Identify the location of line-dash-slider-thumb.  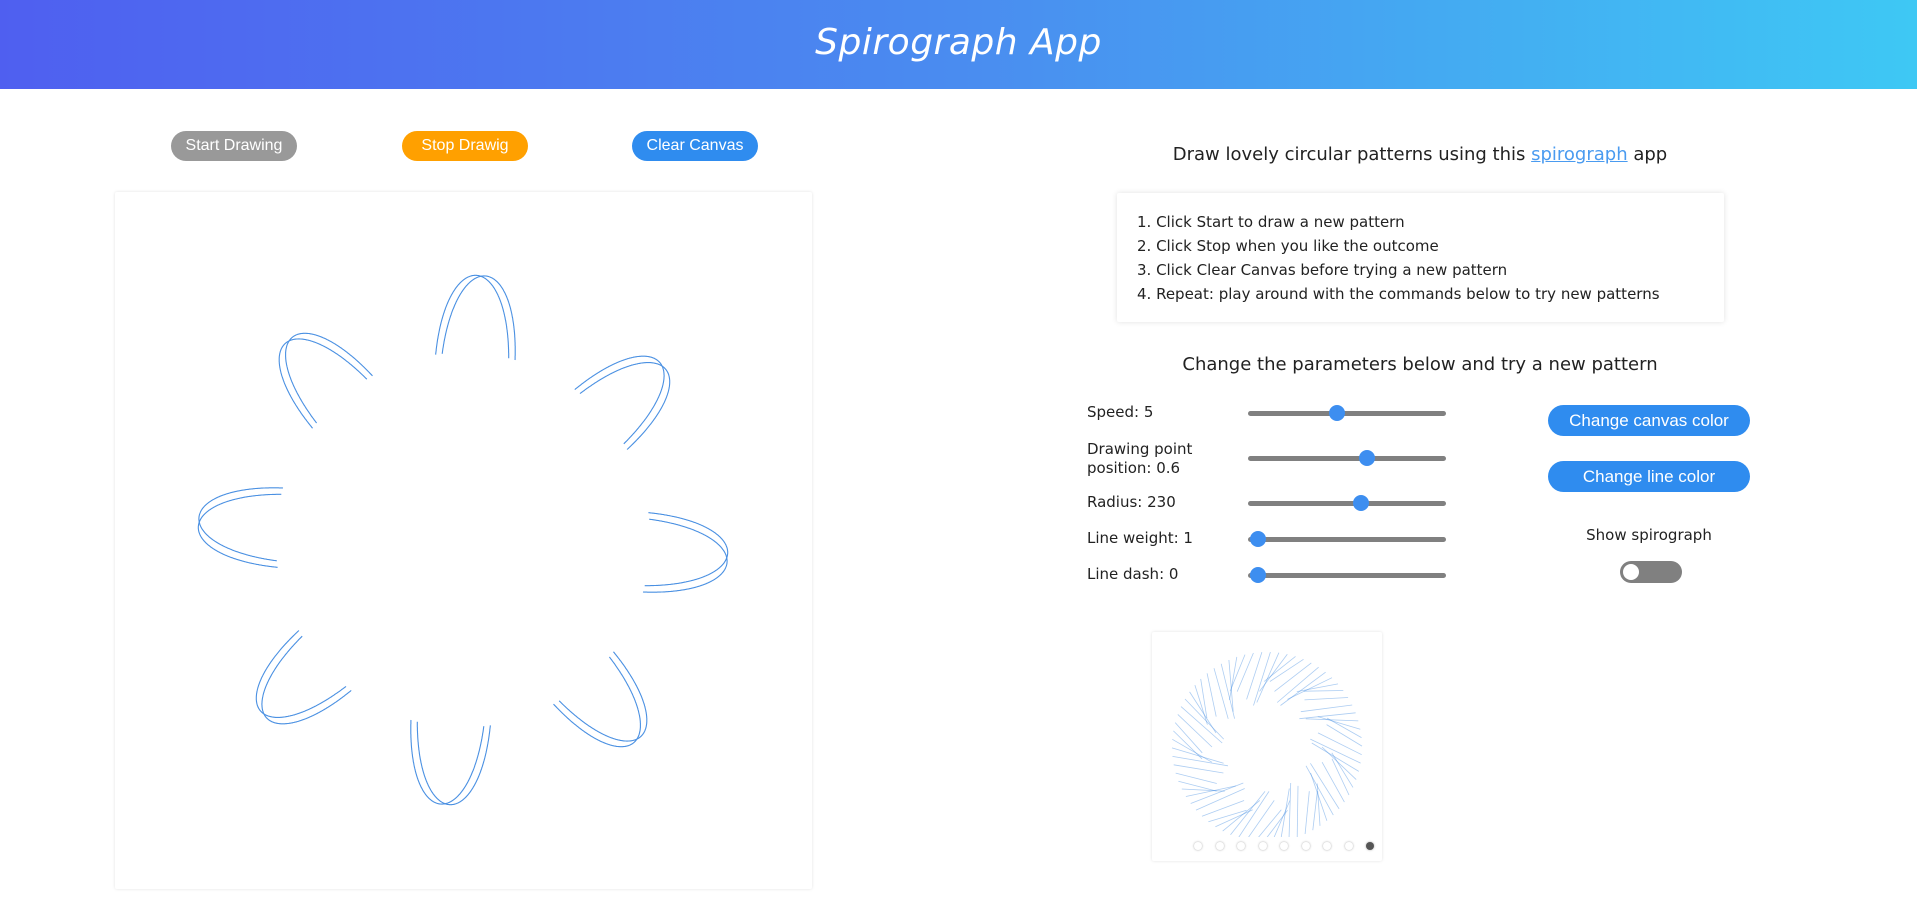
(1257, 575).